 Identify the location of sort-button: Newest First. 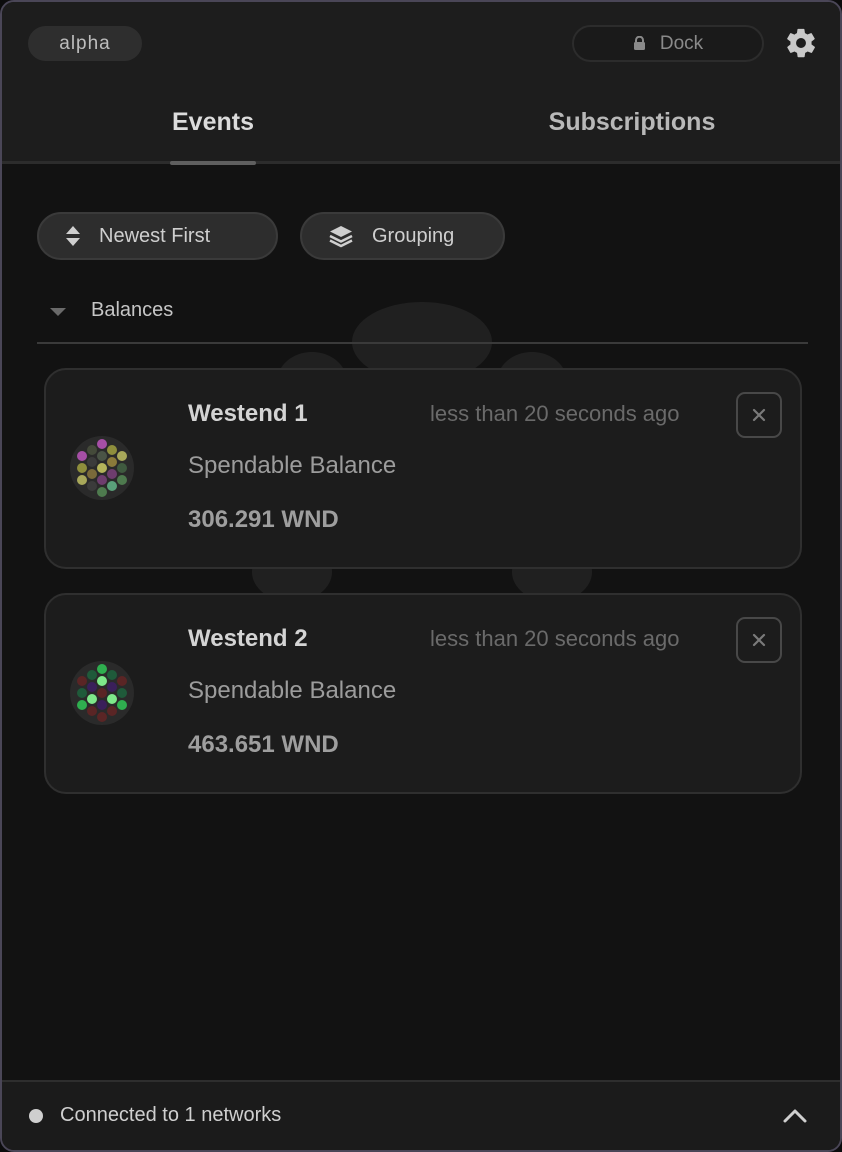
(157, 236).